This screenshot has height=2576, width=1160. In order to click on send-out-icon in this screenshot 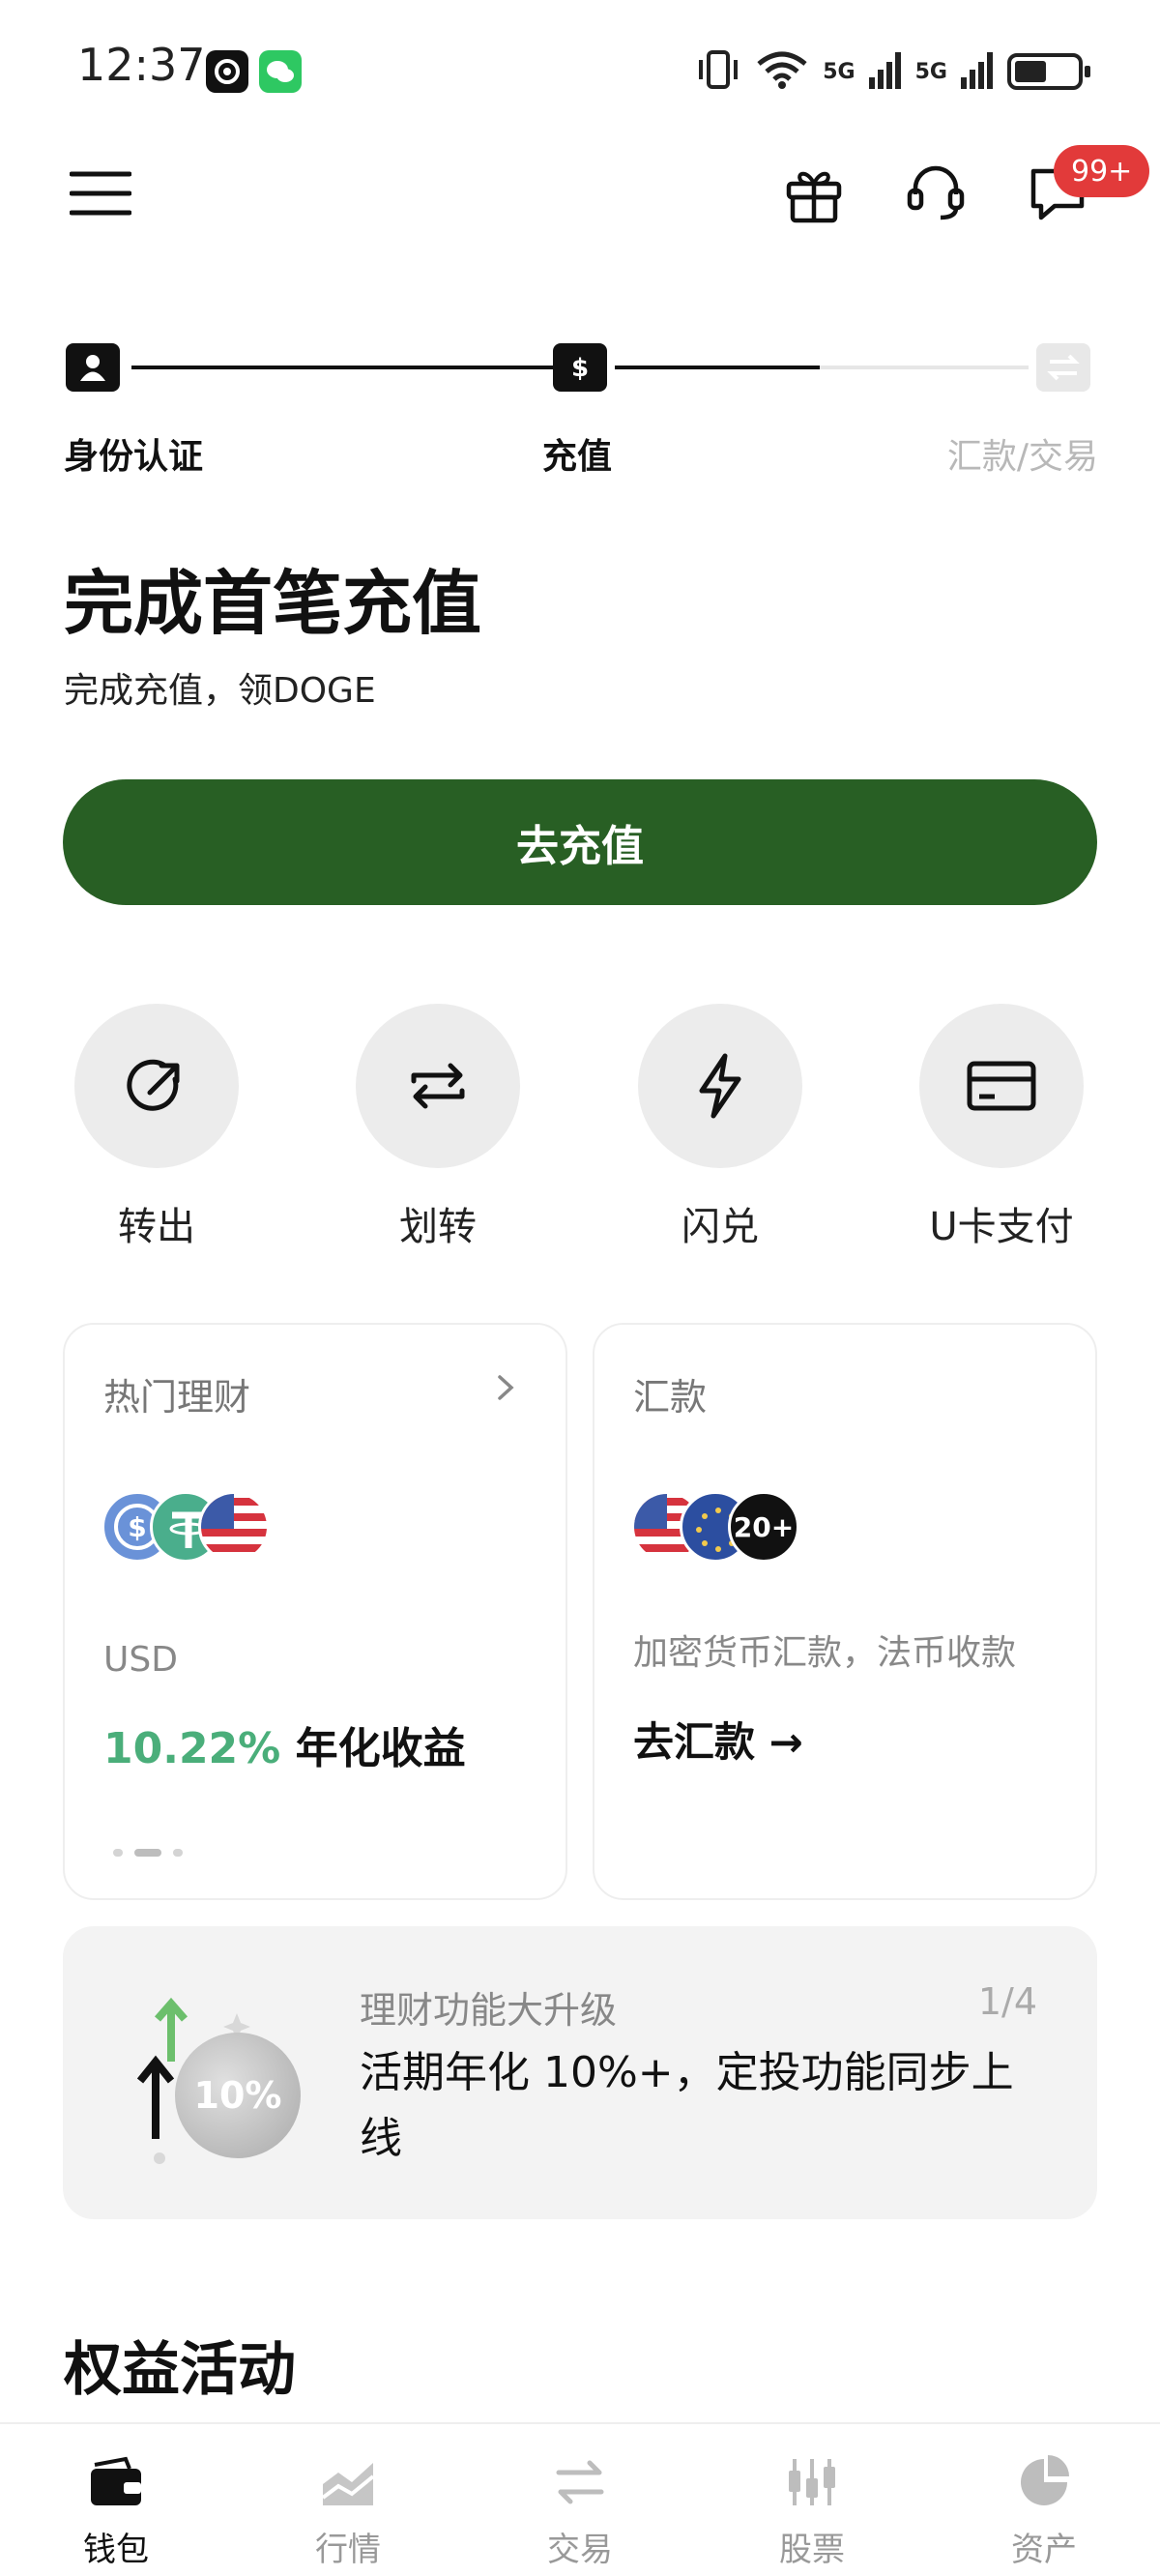, I will do `click(156, 1086)`.